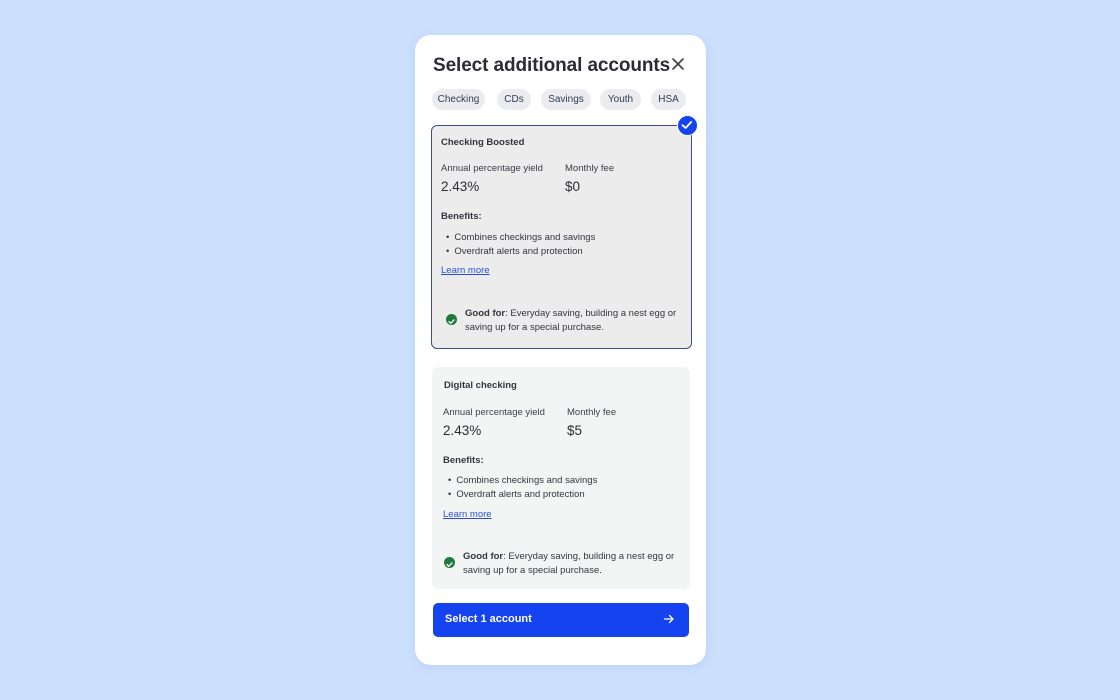 Image resolution: width=1120 pixels, height=700 pixels. I want to click on close-button, so click(678, 64).